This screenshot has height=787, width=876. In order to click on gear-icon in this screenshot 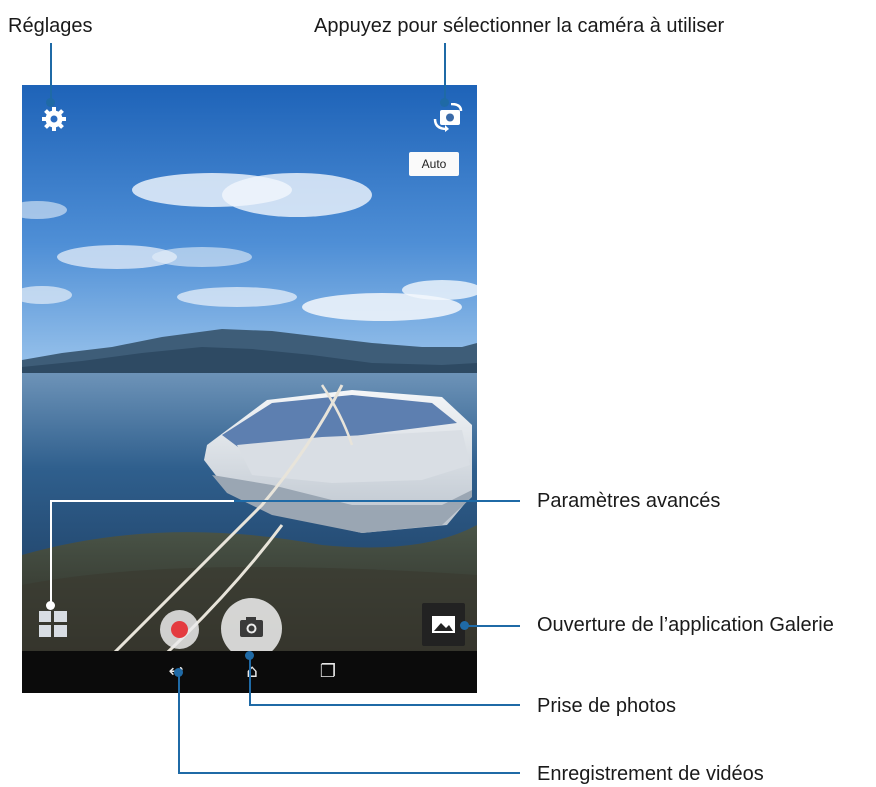, I will do `click(54, 119)`.